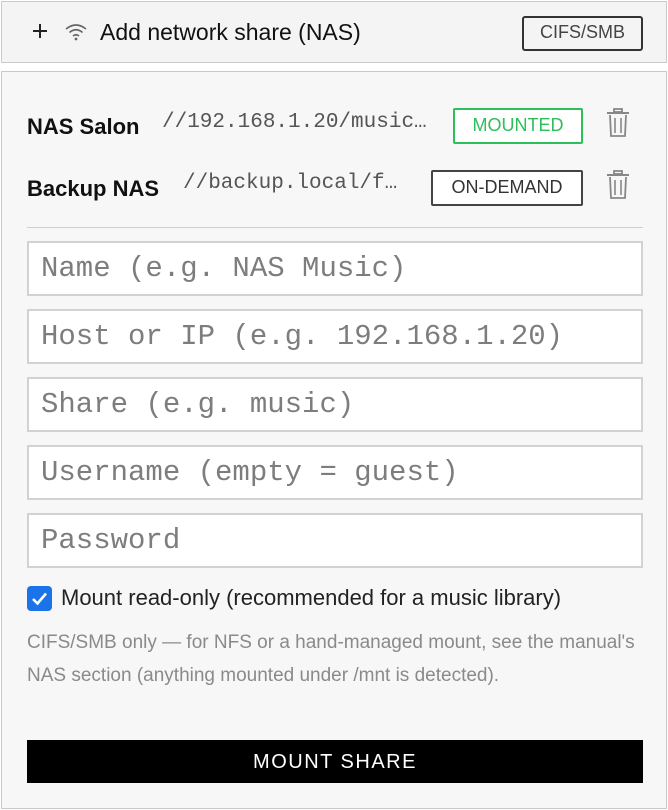  Describe the element at coordinates (335, 336) in the screenshot. I see `host-input` at that location.